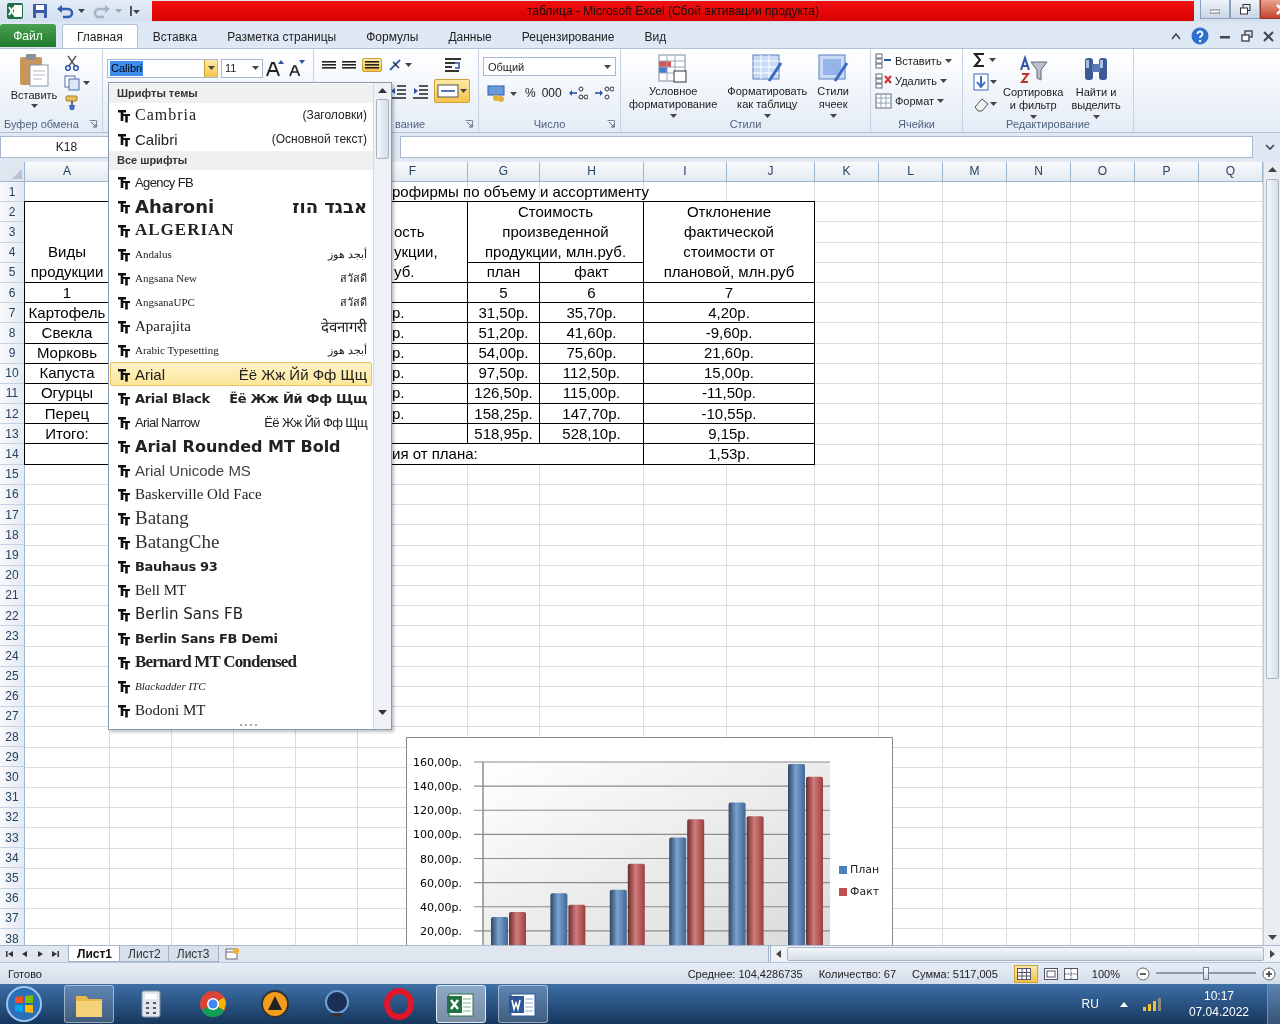 This screenshot has width=1280, height=1024. I want to click on normal-view-button, so click(1025, 973).